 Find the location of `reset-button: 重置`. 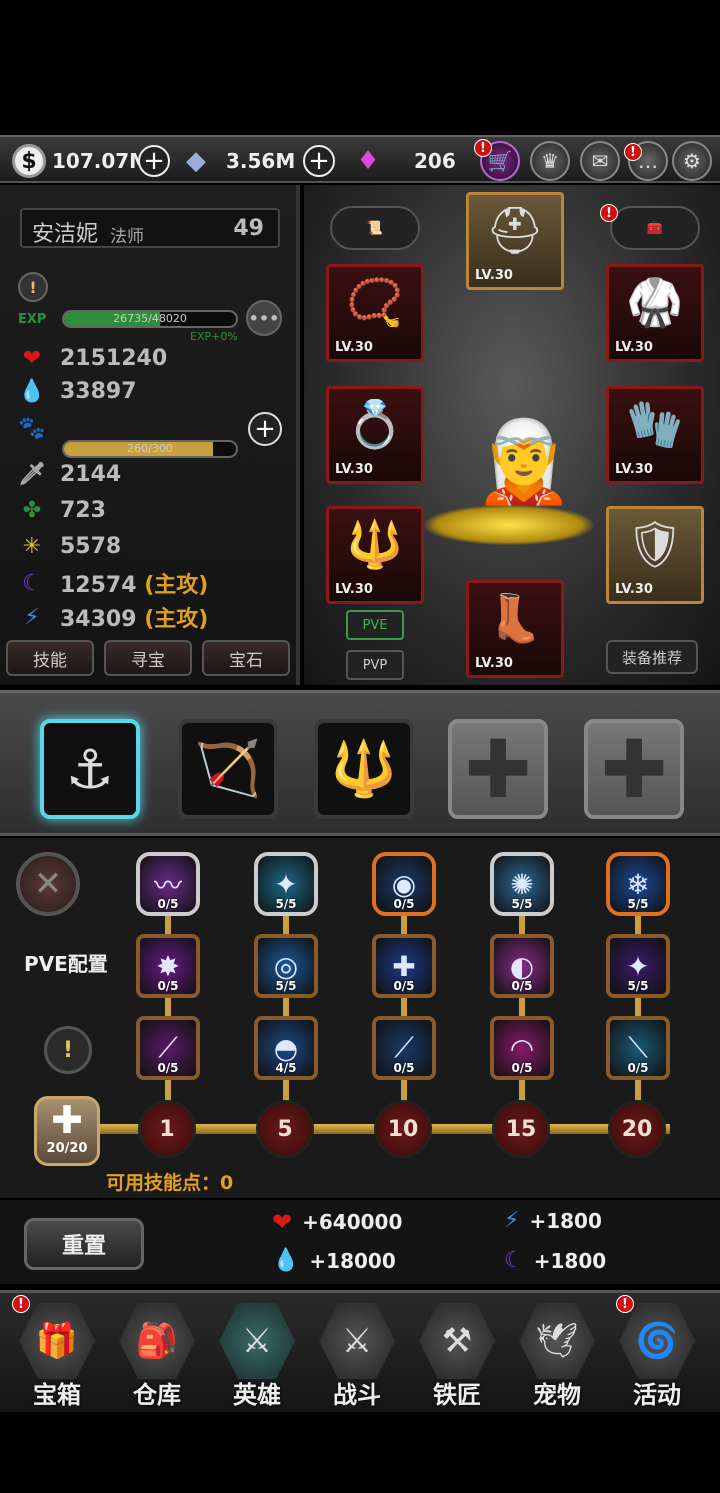

reset-button: 重置 is located at coordinates (84, 1244).